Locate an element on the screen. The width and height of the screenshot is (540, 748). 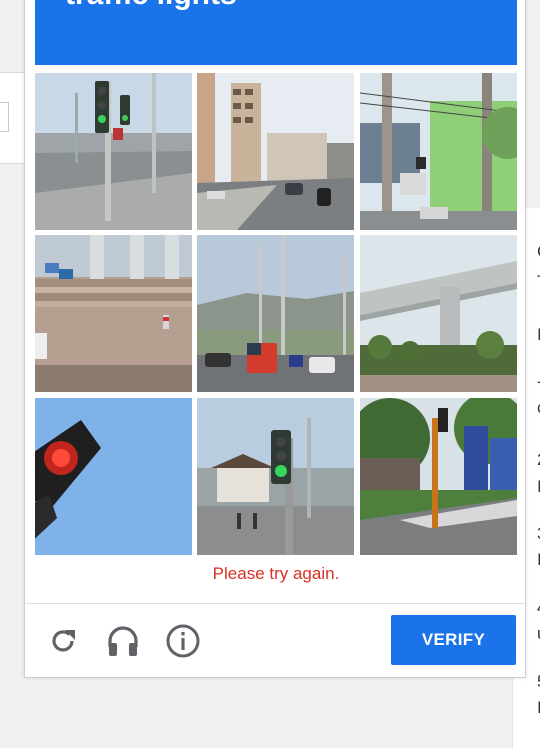
headphones-icon is located at coordinates (123, 641).